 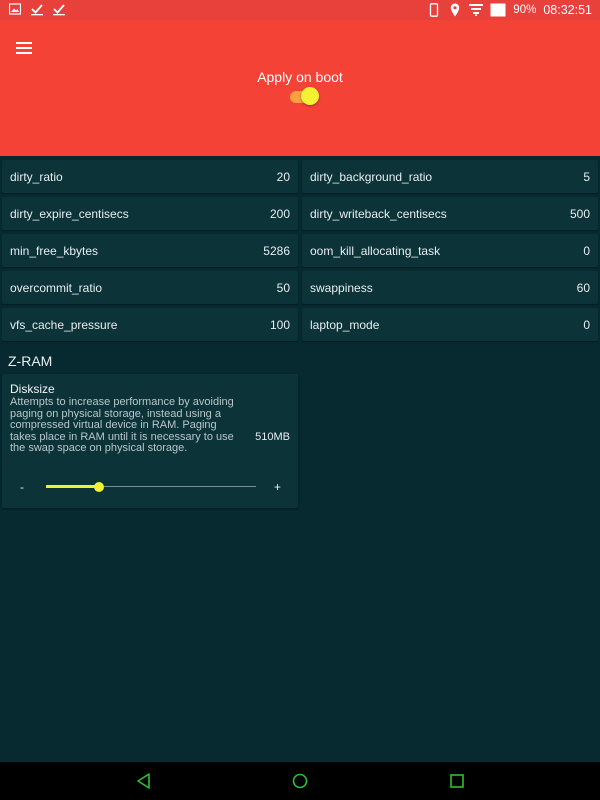 What do you see at coordinates (300, 10) in the screenshot?
I see `status-bar: 90% 08:32:51` at bounding box center [300, 10].